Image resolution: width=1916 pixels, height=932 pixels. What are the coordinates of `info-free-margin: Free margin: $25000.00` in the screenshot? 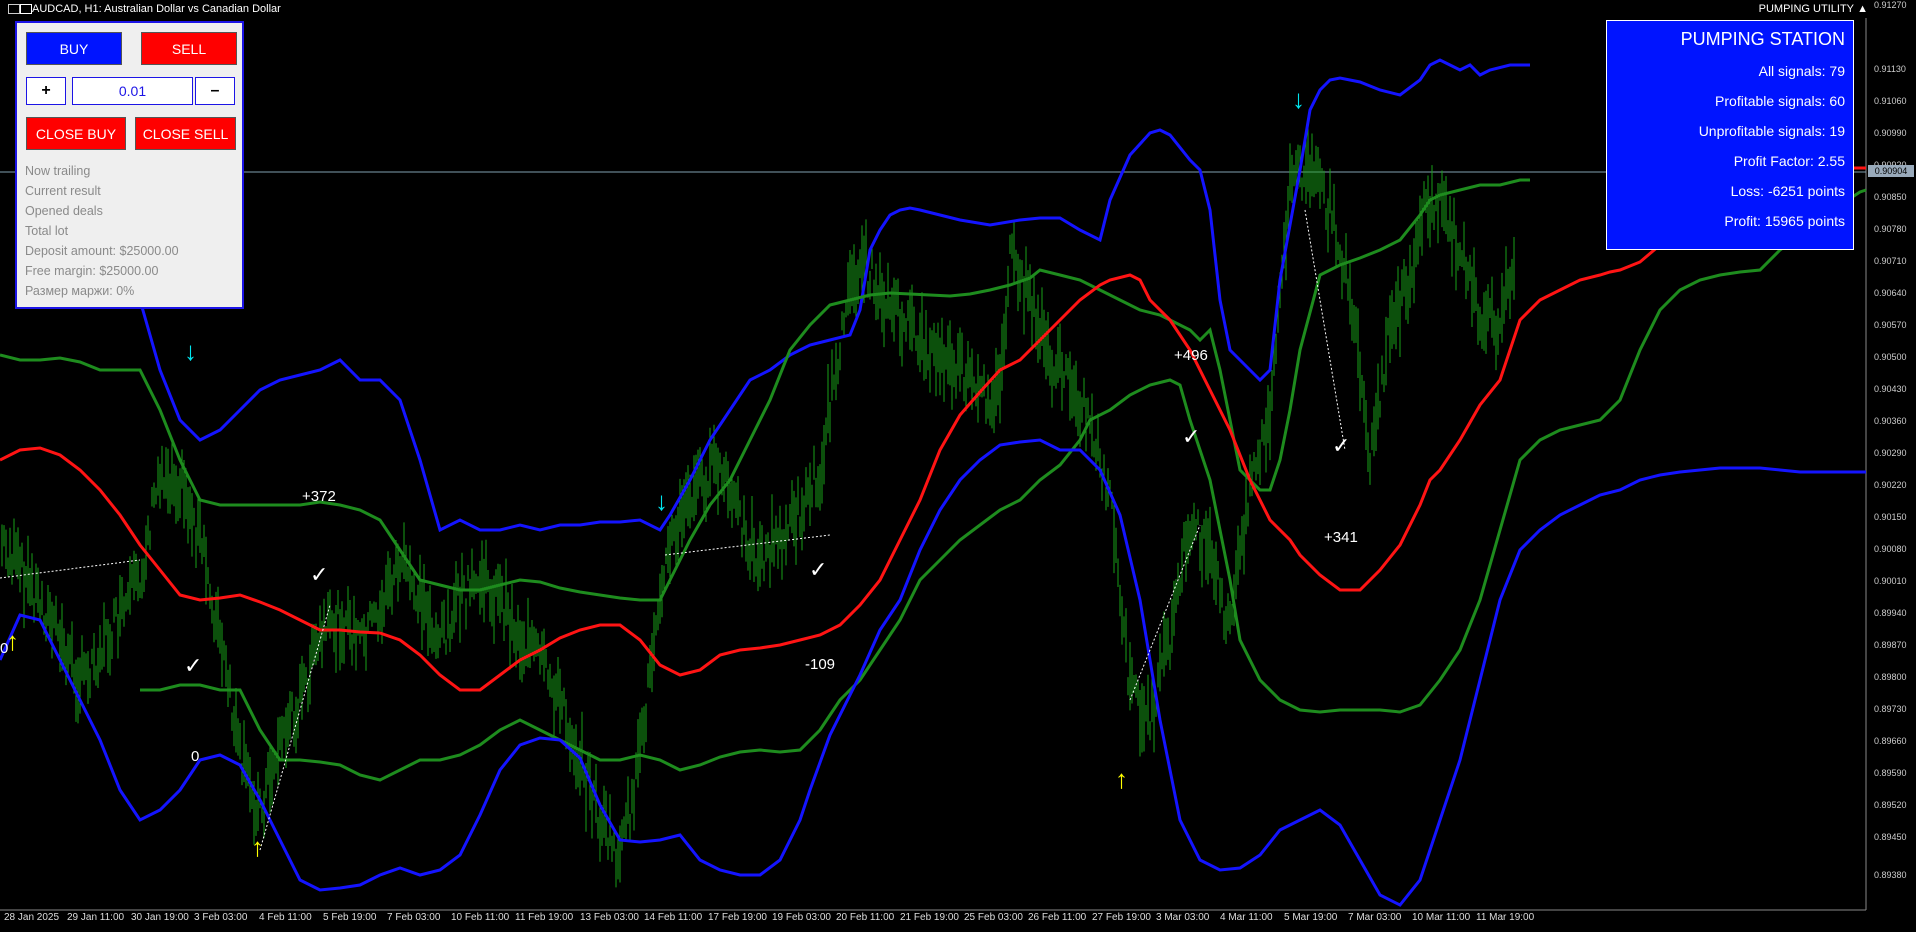 It's located at (92, 271).